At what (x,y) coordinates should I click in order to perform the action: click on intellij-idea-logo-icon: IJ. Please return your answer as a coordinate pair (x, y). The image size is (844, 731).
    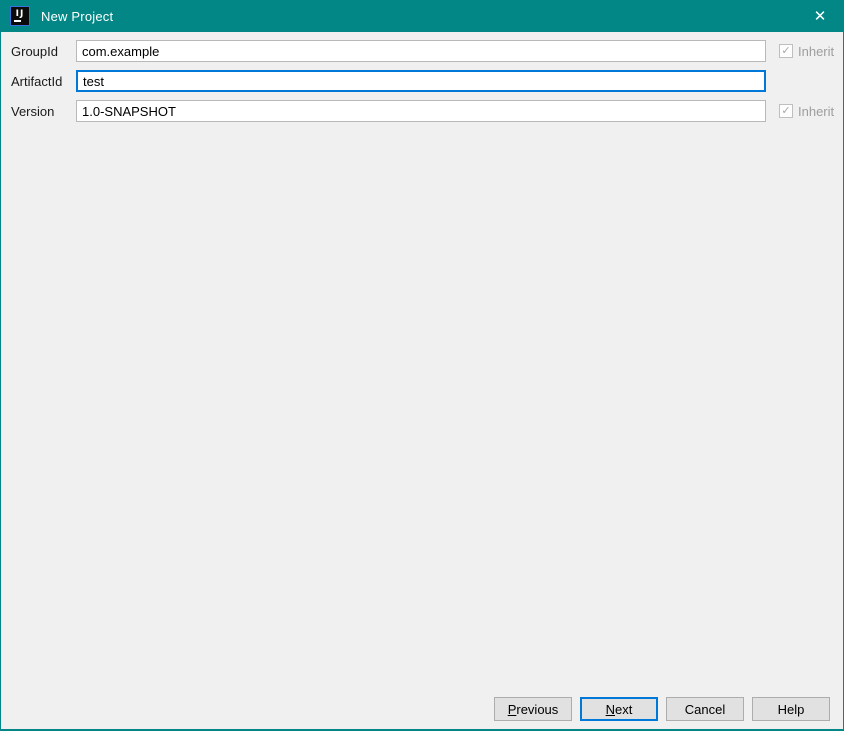
    Looking at the image, I should click on (20, 16).